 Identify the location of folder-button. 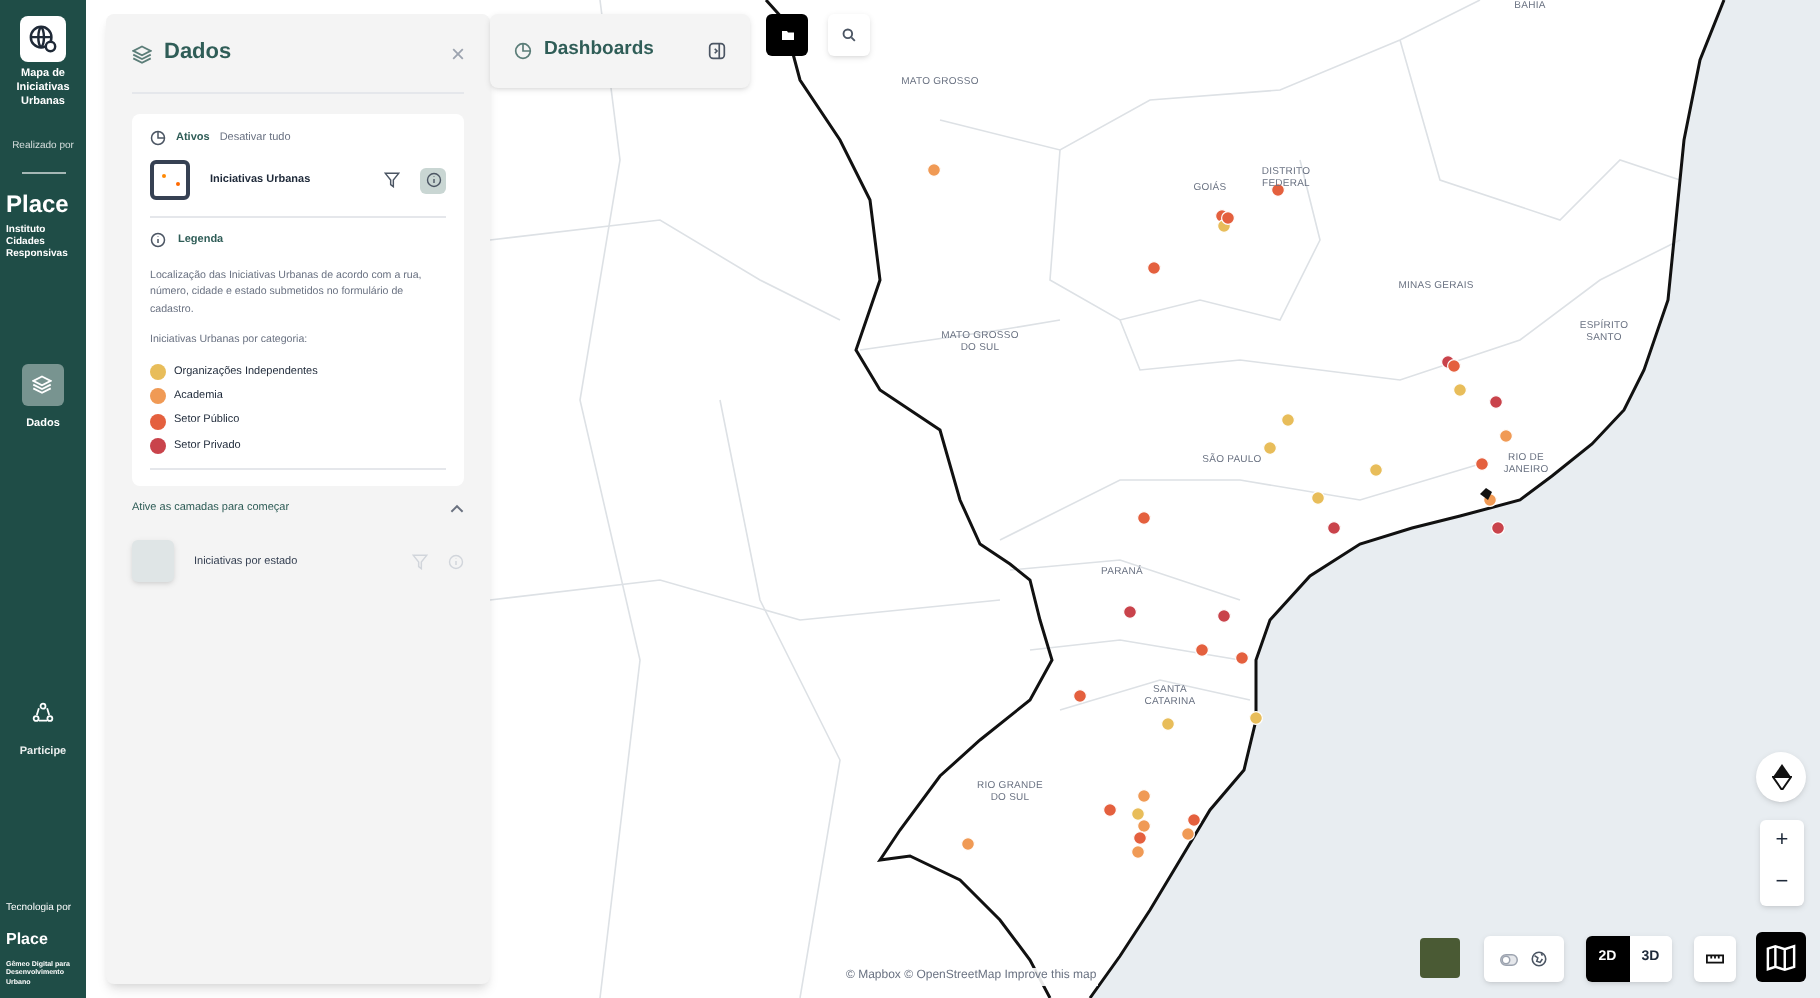
(787, 35).